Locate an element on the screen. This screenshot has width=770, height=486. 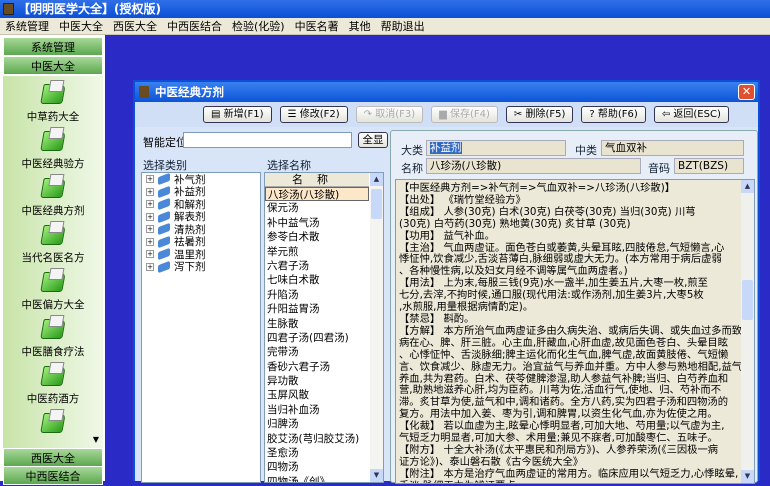
toolbar-button-label: 删除(F5) is located at coordinates (545, 114).